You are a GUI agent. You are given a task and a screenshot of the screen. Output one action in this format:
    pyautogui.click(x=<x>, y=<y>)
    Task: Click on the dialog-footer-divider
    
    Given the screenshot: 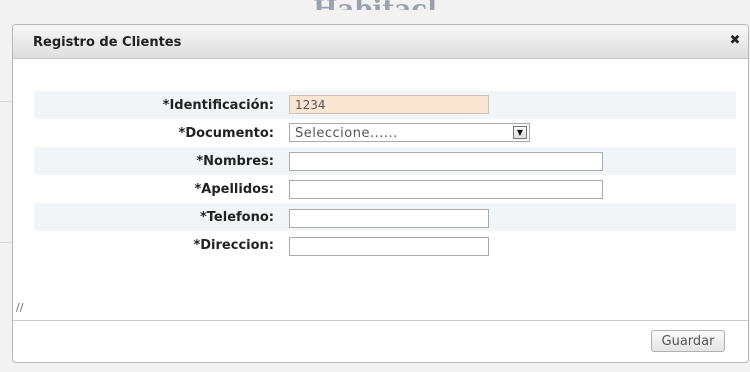 What is the action you would take?
    pyautogui.click(x=380, y=320)
    